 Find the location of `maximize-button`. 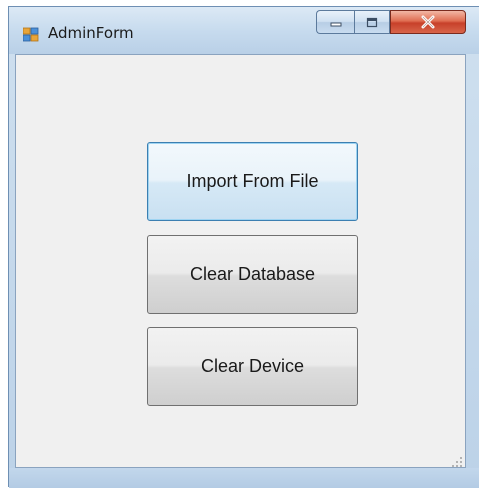

maximize-button is located at coordinates (372, 22).